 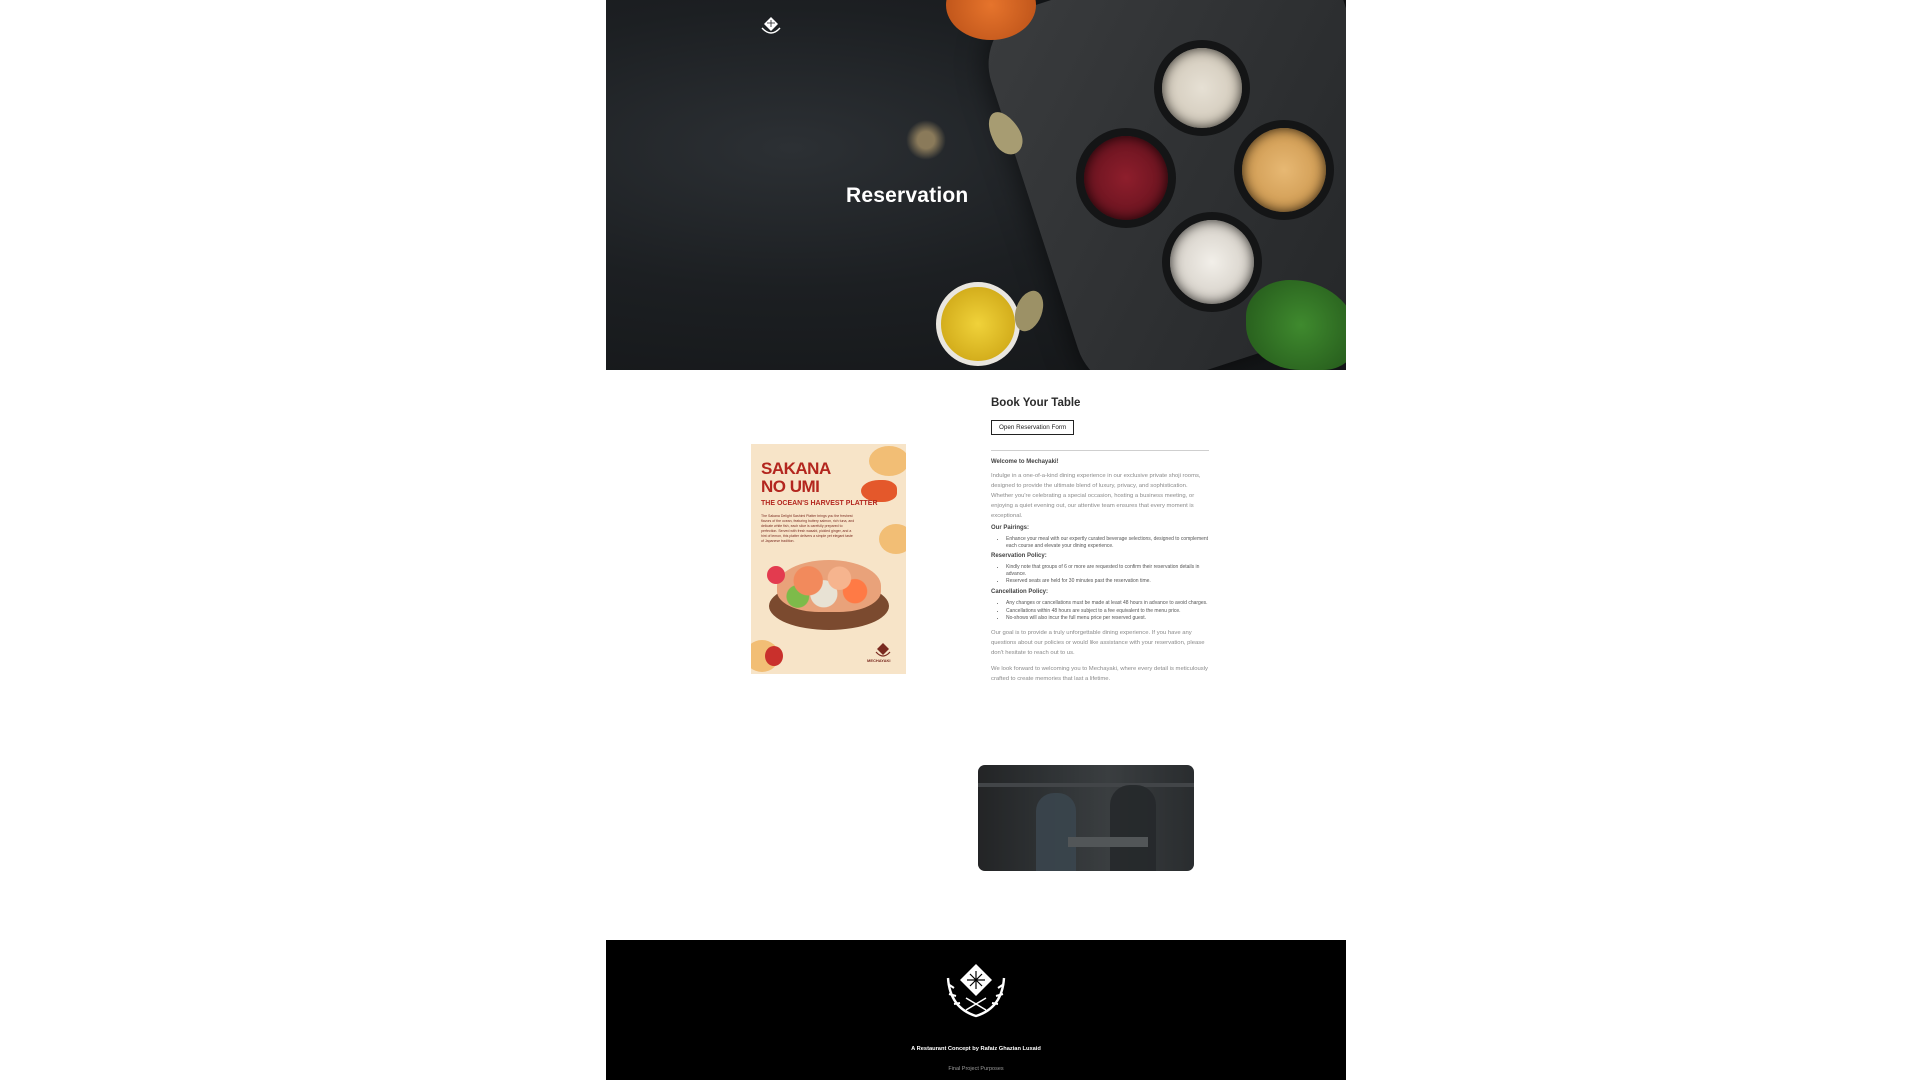 What do you see at coordinates (796, 468) in the screenshot?
I see `poster-title-line1: SAKANA` at bounding box center [796, 468].